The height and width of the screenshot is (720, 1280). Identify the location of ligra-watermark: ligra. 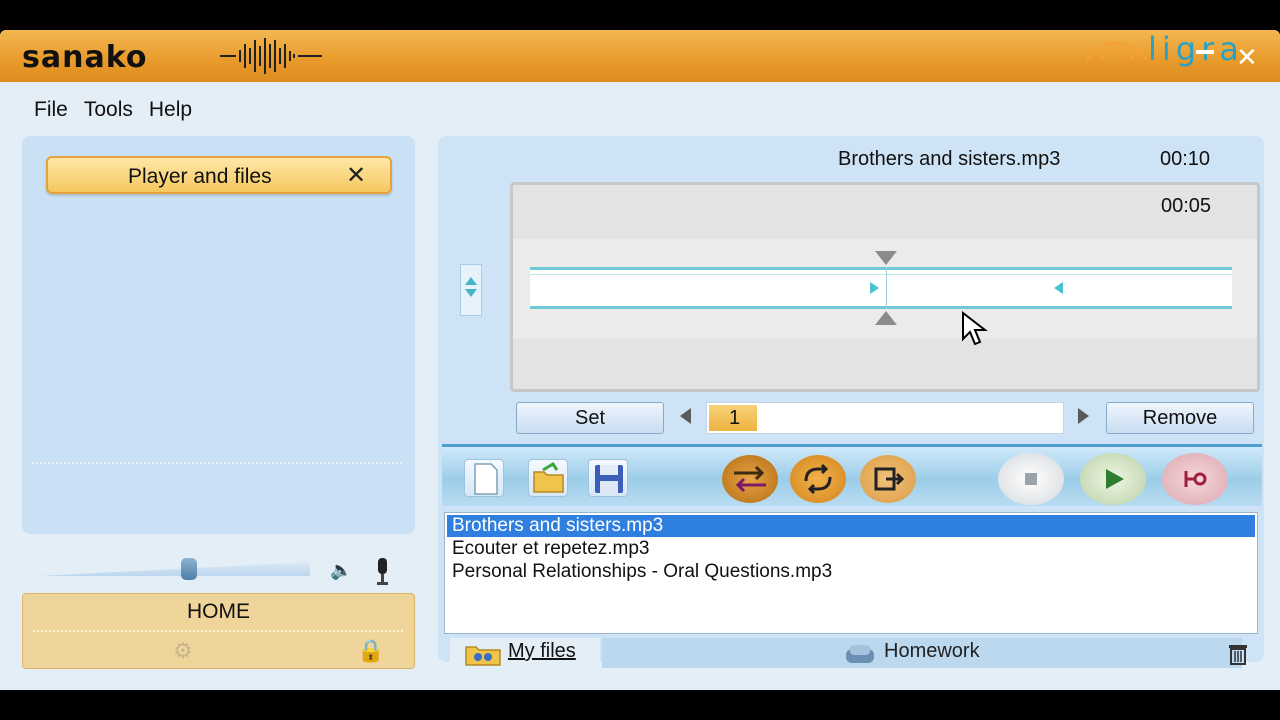
(1196, 49).